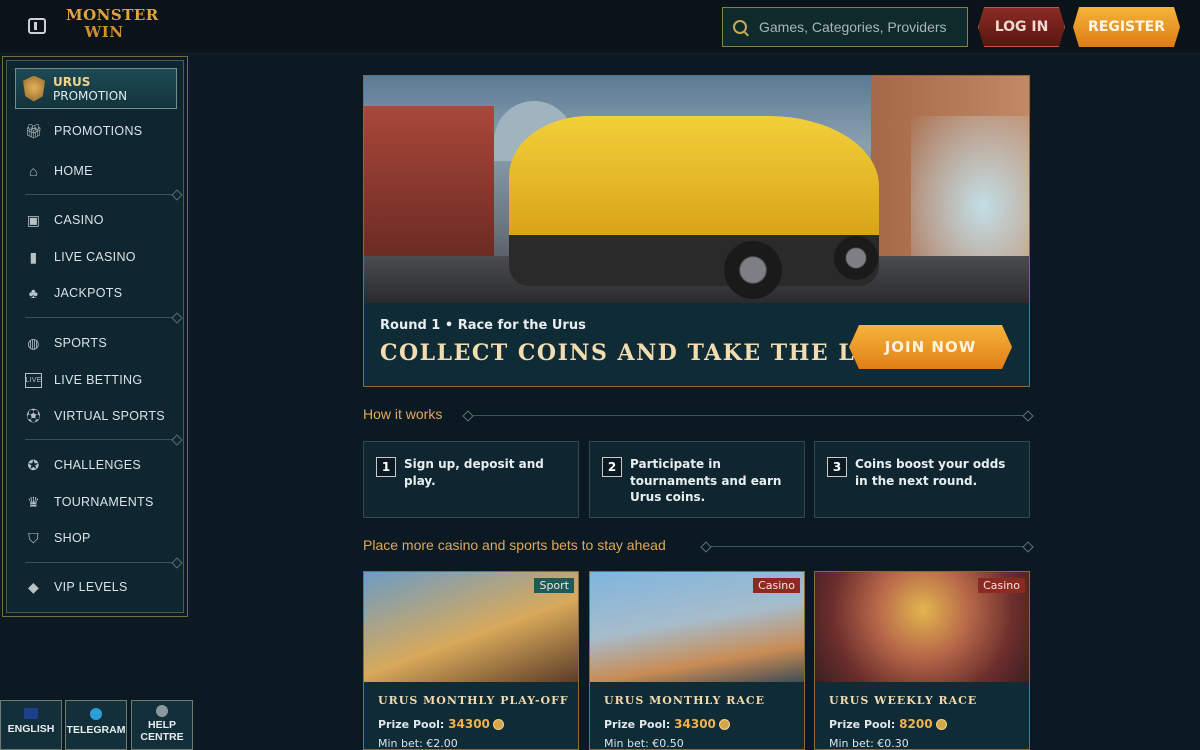  What do you see at coordinates (80, 343) in the screenshot?
I see `sidebar-item-label: SPORTS` at bounding box center [80, 343].